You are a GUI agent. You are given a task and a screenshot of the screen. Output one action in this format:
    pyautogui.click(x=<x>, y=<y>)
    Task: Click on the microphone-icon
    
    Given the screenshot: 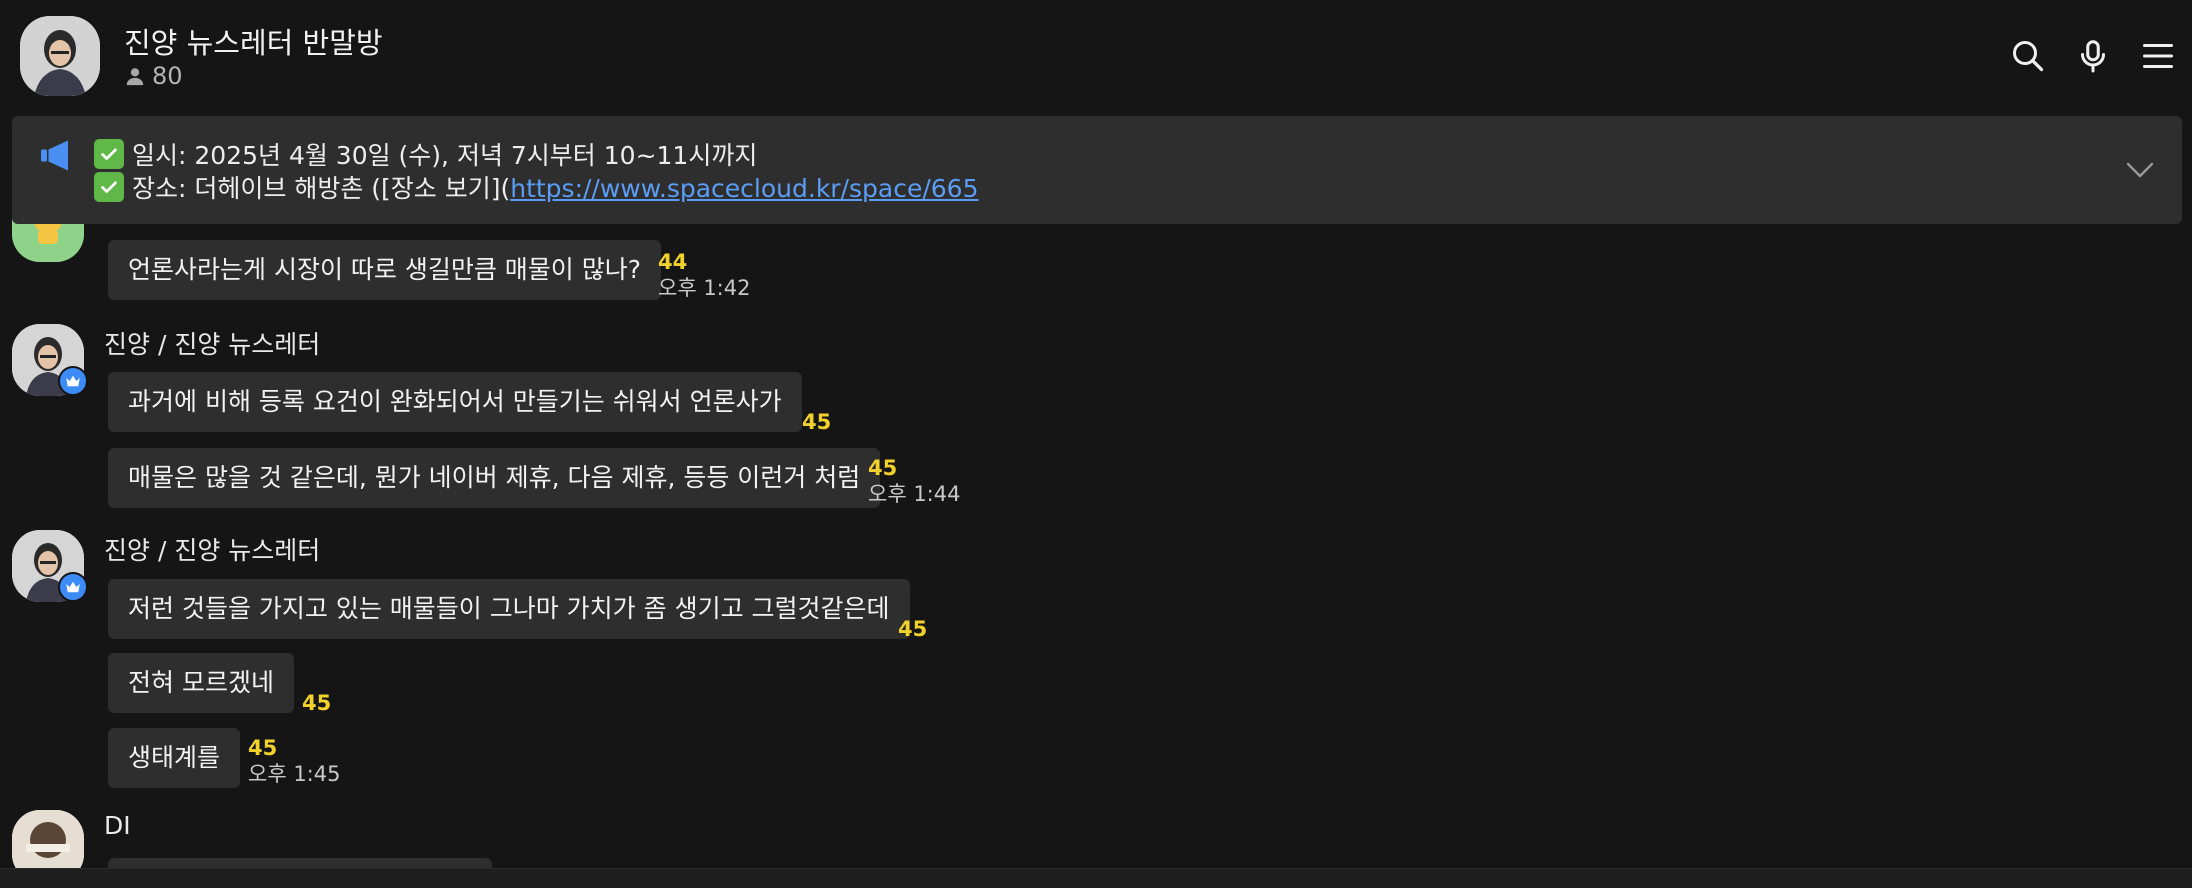 What is the action you would take?
    pyautogui.click(x=2093, y=56)
    